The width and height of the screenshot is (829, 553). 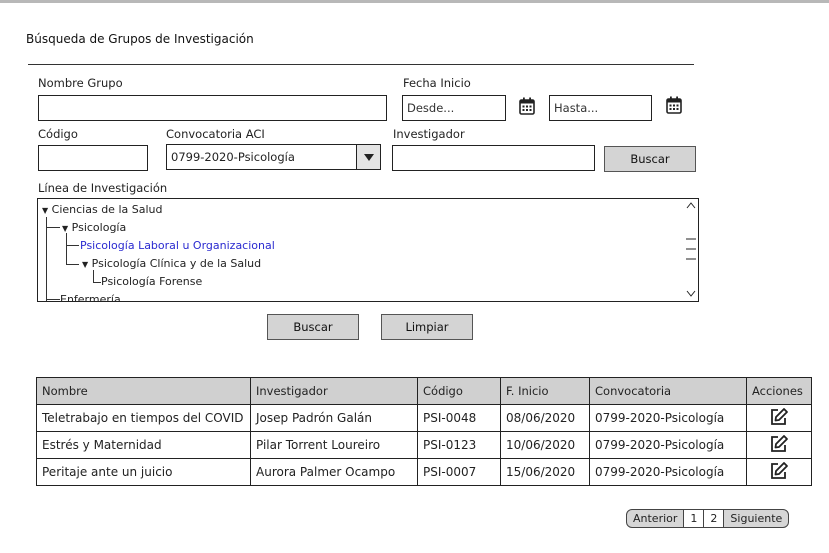 I want to click on search-button: Buscar, so click(x=313, y=327).